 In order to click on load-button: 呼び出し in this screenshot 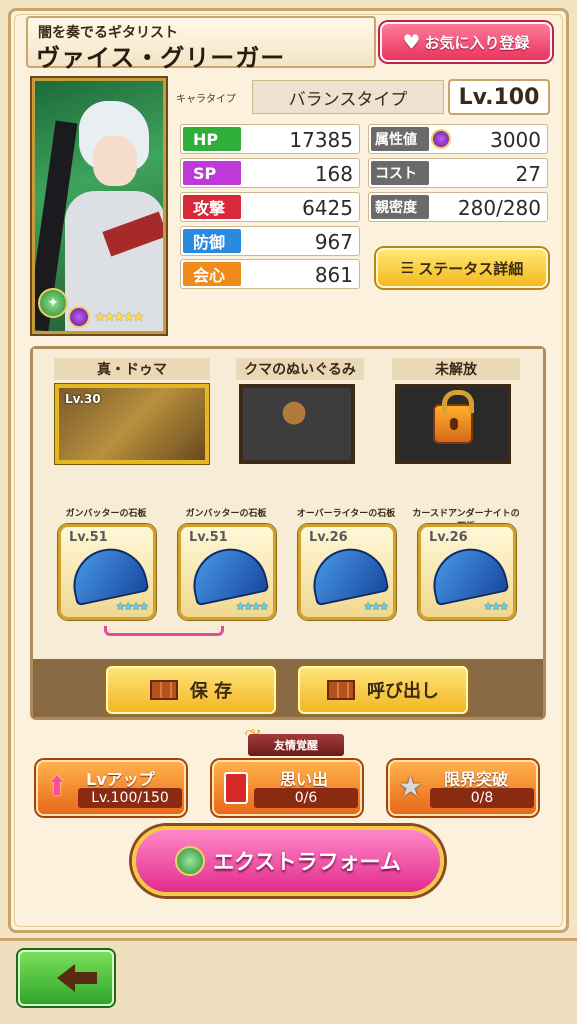, I will do `click(383, 690)`.